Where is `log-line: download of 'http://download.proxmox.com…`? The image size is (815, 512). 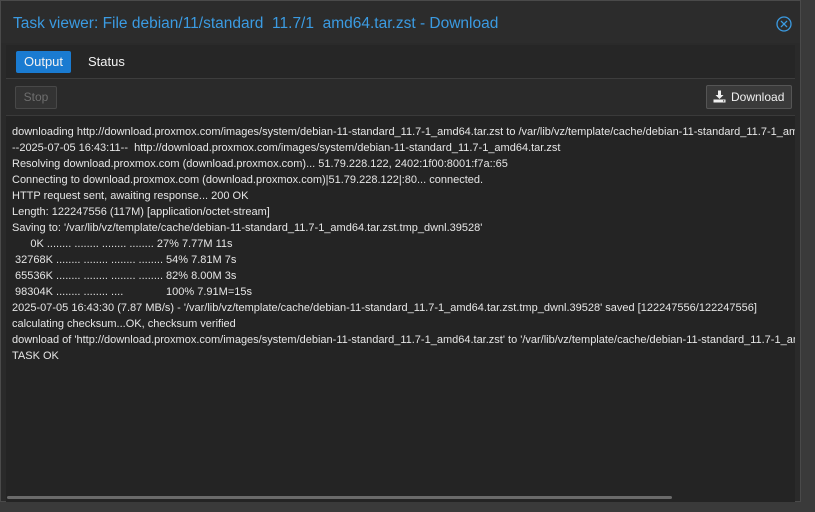
log-line: download of 'http://download.proxmox.com… is located at coordinates (403, 340).